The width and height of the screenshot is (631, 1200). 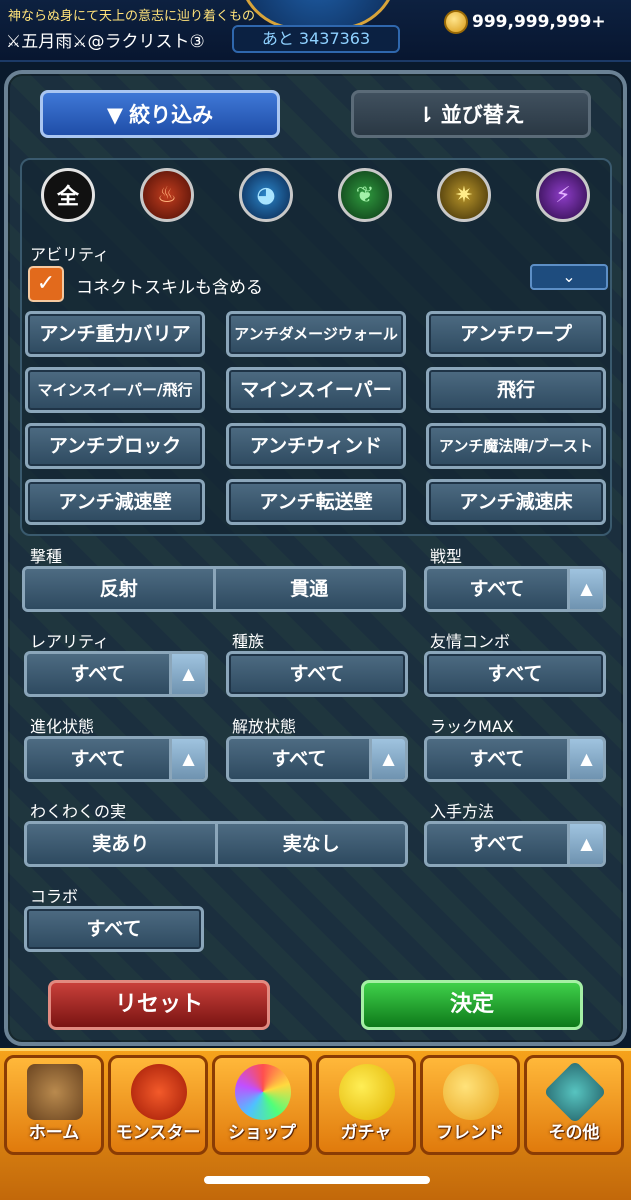 I want to click on obtain-dropdown: すべて ▲, so click(x=515, y=844).